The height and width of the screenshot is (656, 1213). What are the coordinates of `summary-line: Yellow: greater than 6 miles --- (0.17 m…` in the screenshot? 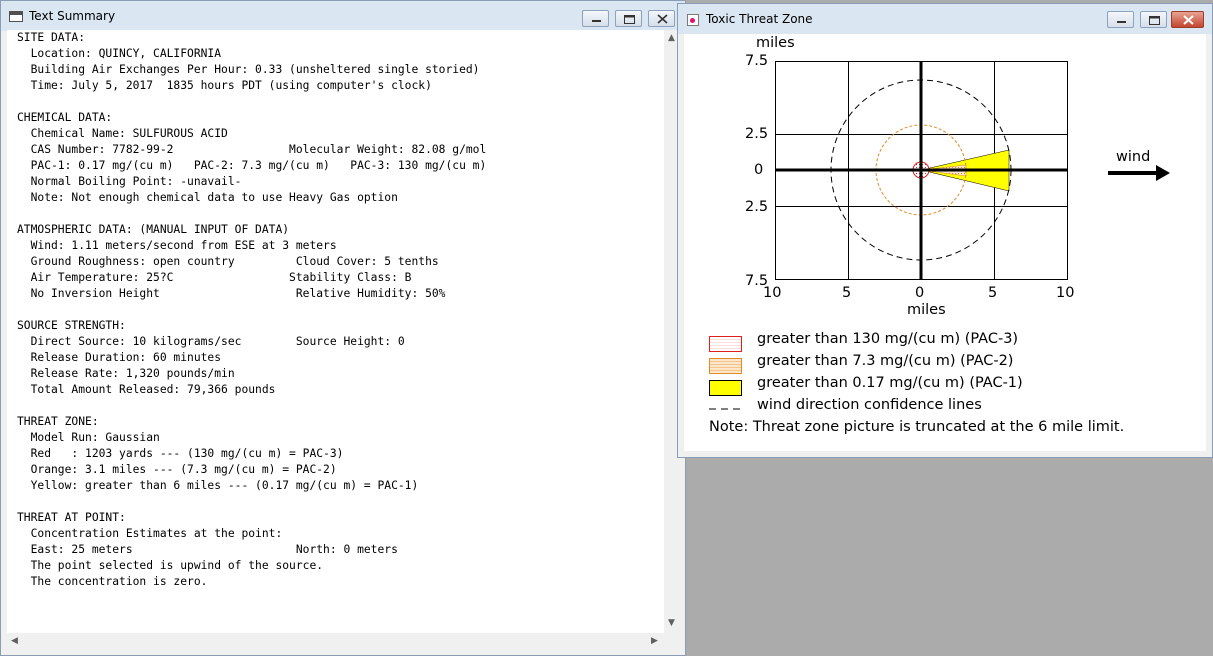 It's located at (218, 485).